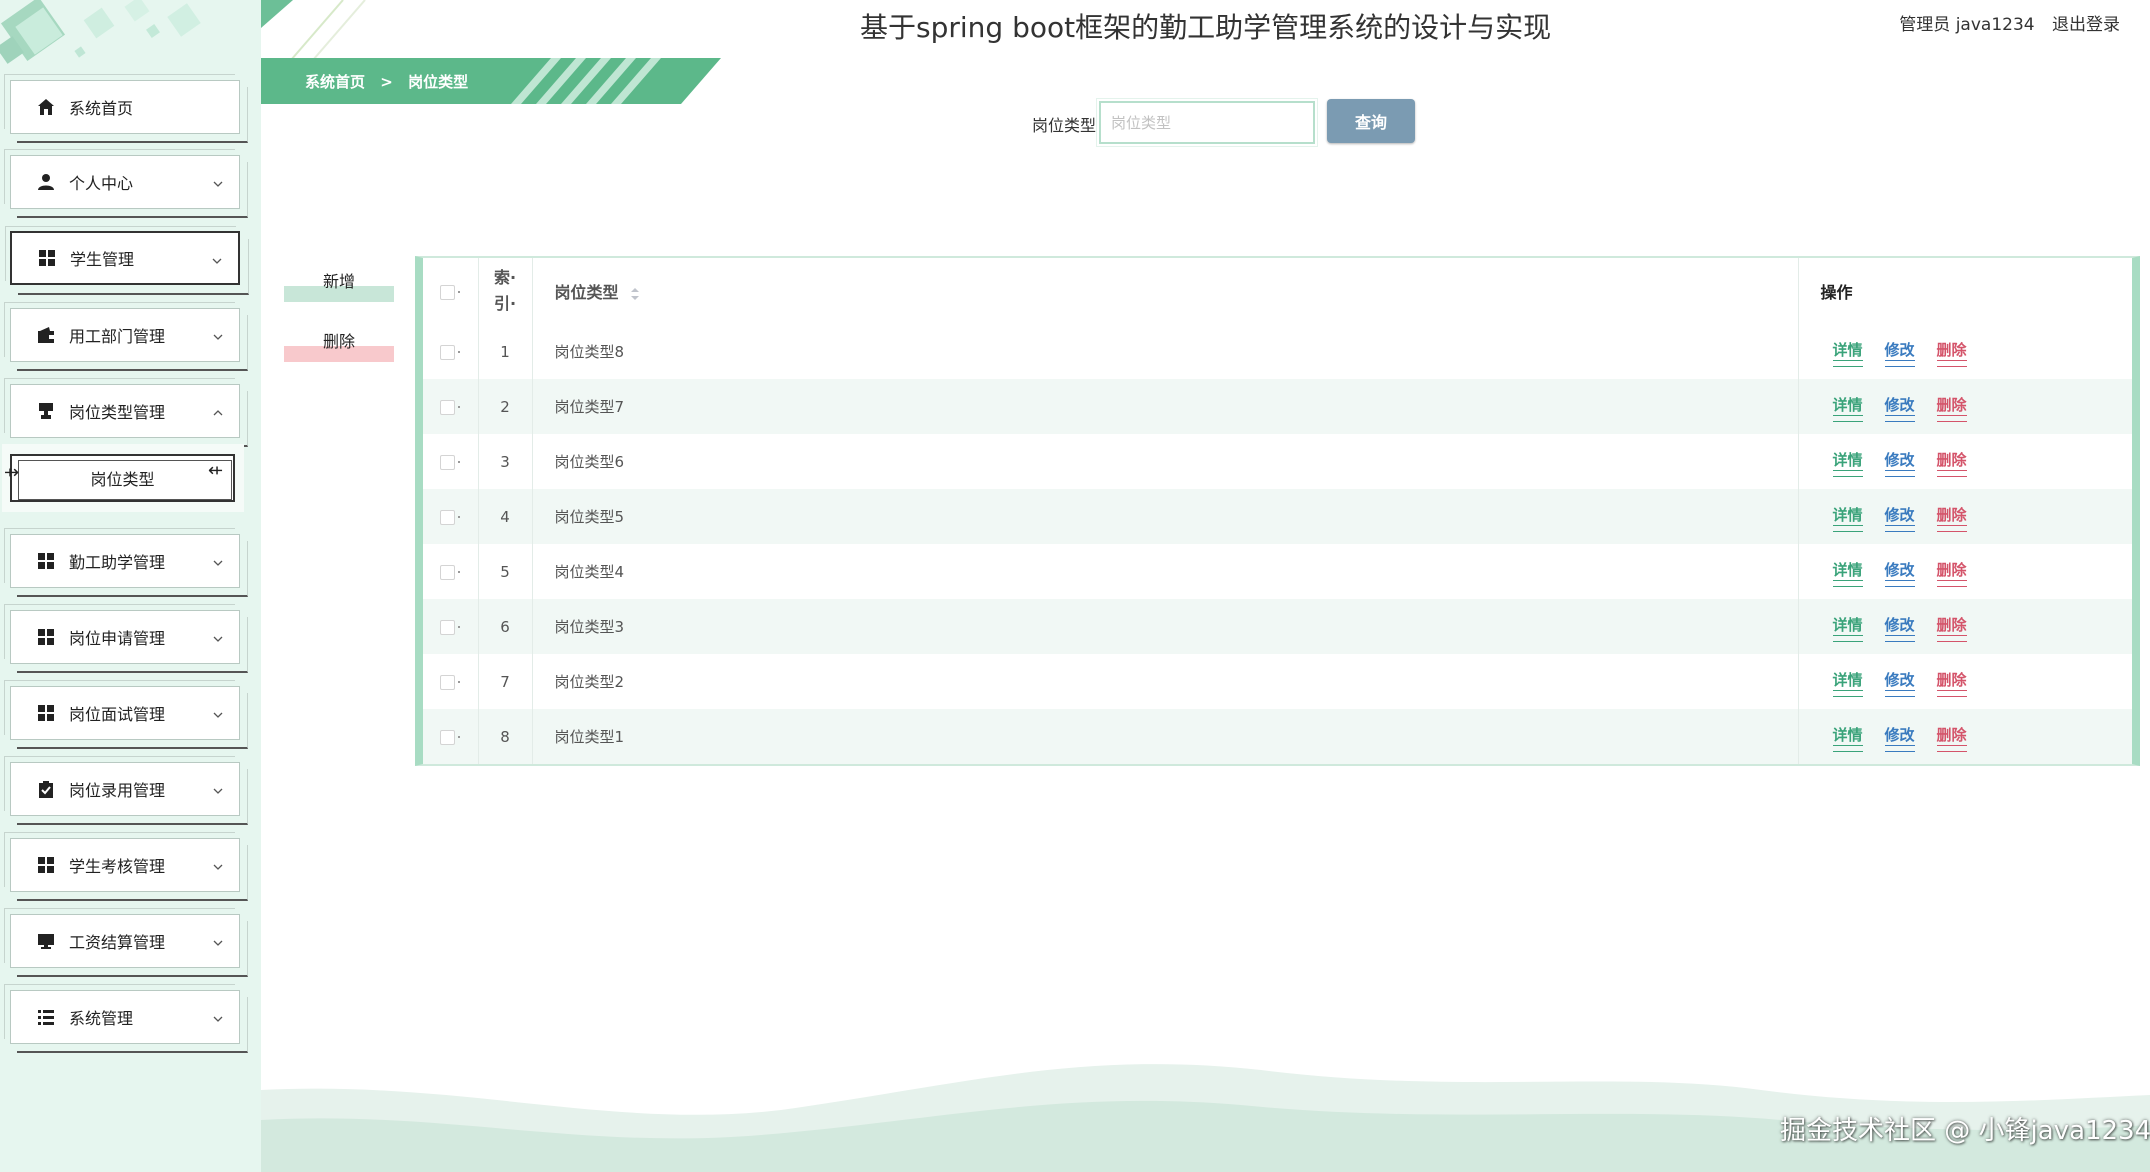  I want to click on table-row: 6 岗位类型3 详情 修改 删除, so click(1277, 626).